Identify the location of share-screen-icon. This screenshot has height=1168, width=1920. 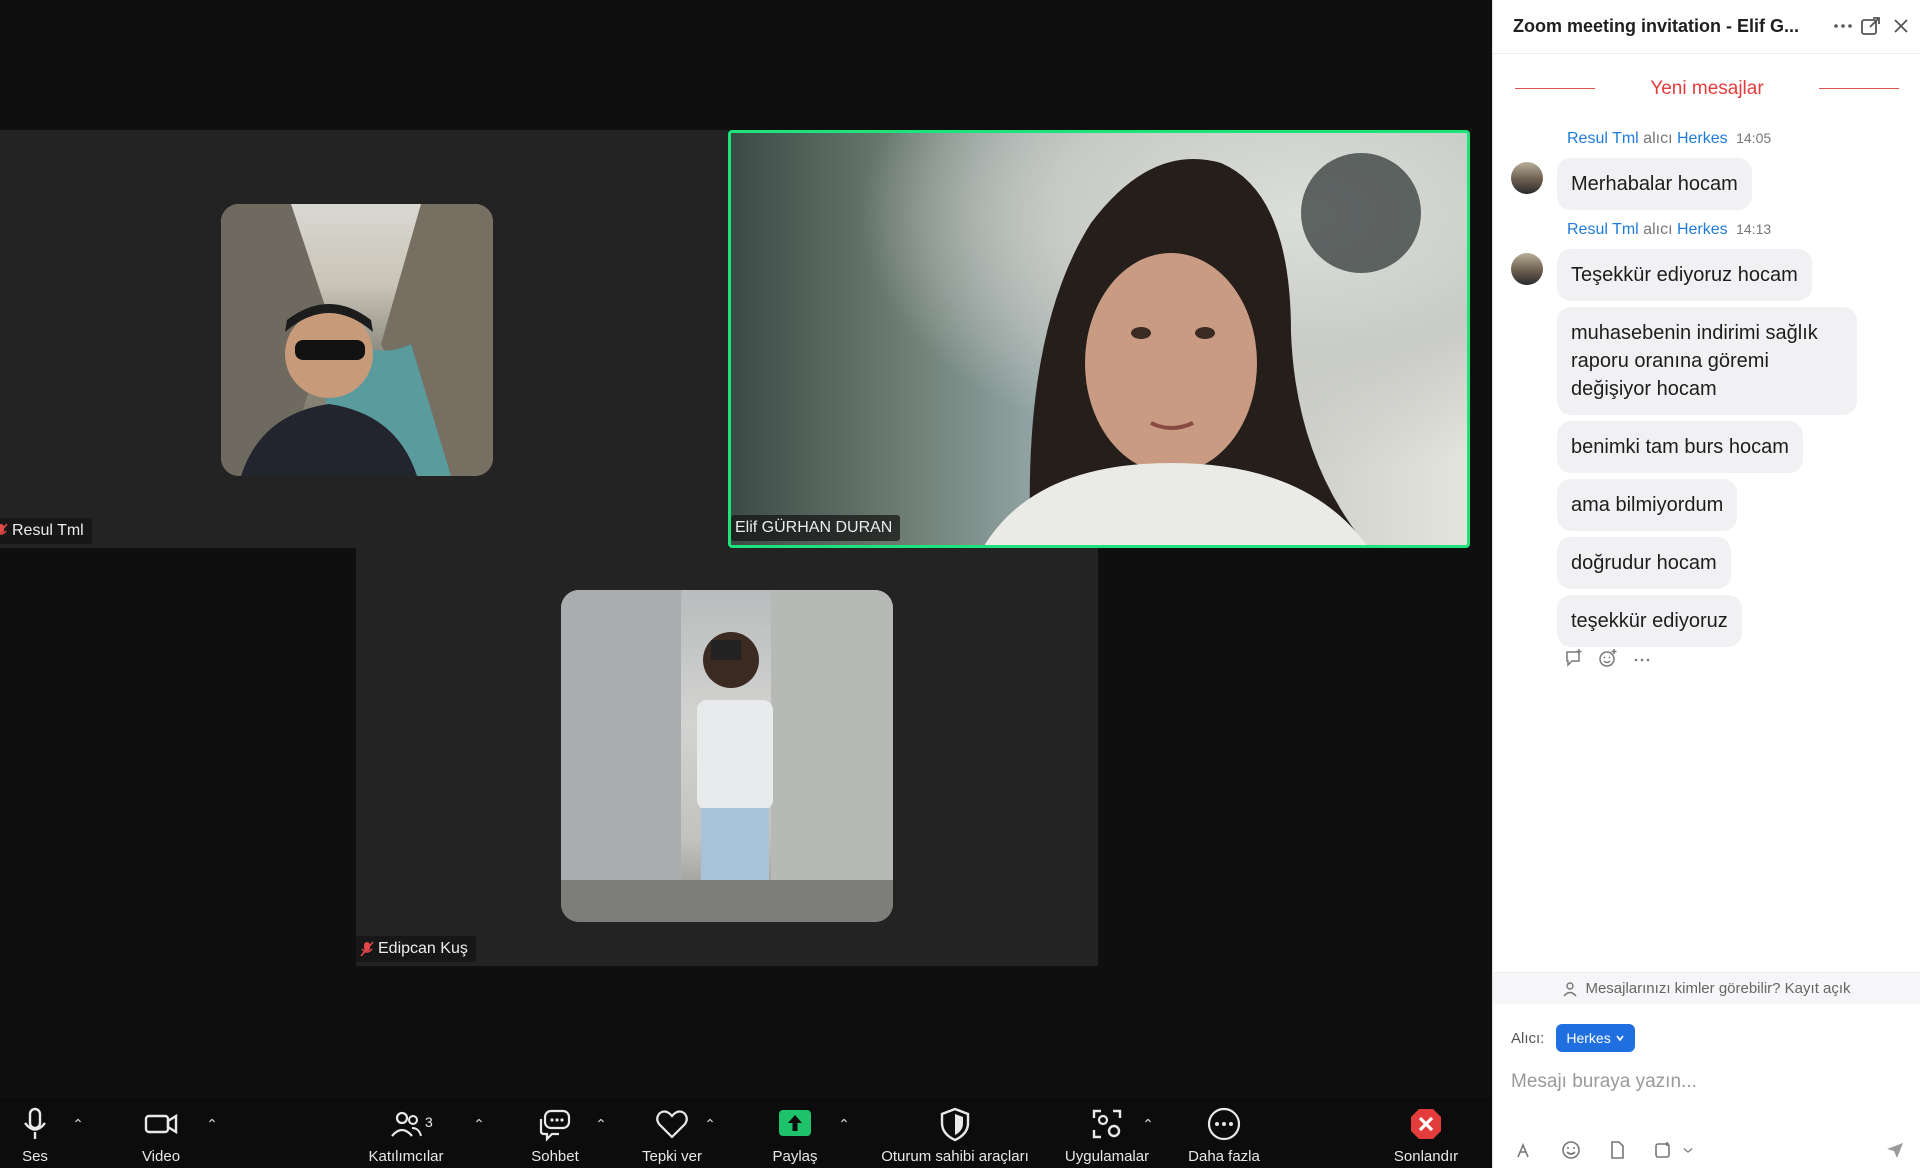
(795, 1123).